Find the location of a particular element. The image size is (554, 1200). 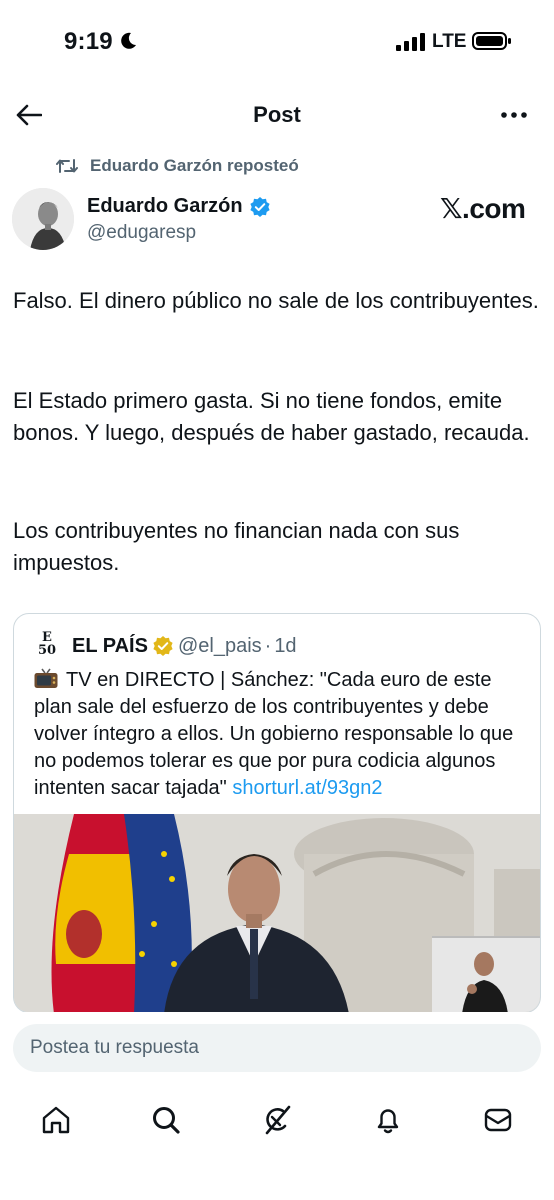

avatar-photo is located at coordinates (43, 219).